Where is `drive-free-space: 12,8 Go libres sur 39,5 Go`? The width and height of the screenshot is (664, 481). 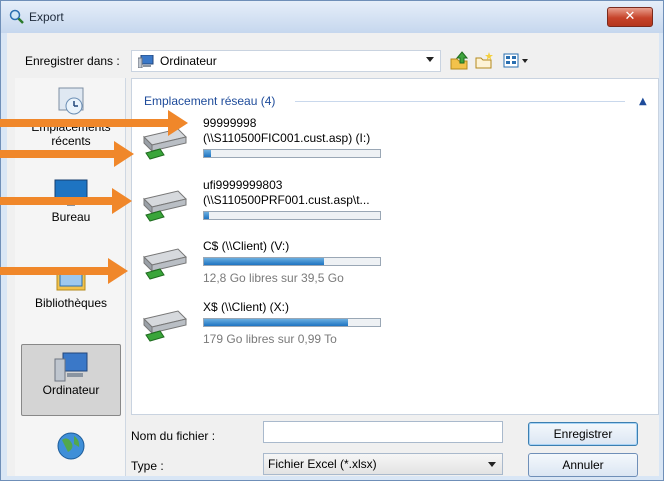
drive-free-space: 12,8 Go libres sur 39,5 Go is located at coordinates (273, 278).